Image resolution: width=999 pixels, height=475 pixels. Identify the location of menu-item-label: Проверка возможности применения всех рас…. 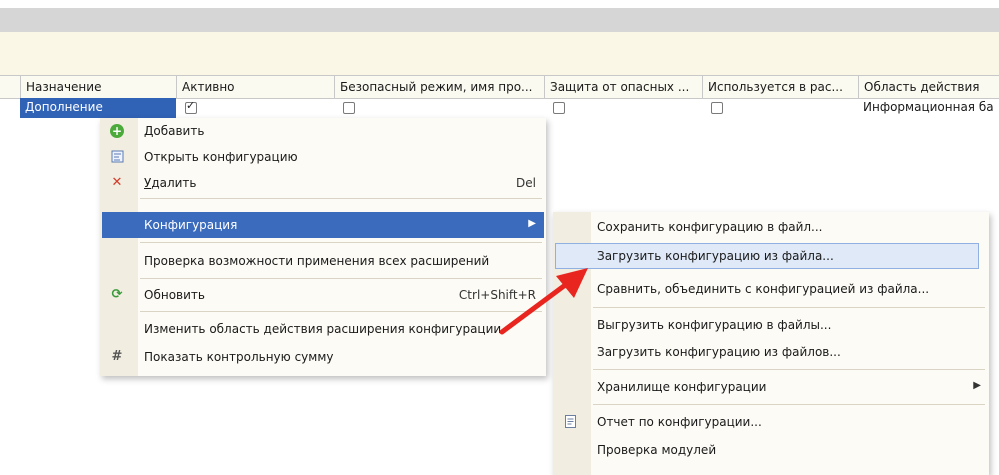
(317, 261).